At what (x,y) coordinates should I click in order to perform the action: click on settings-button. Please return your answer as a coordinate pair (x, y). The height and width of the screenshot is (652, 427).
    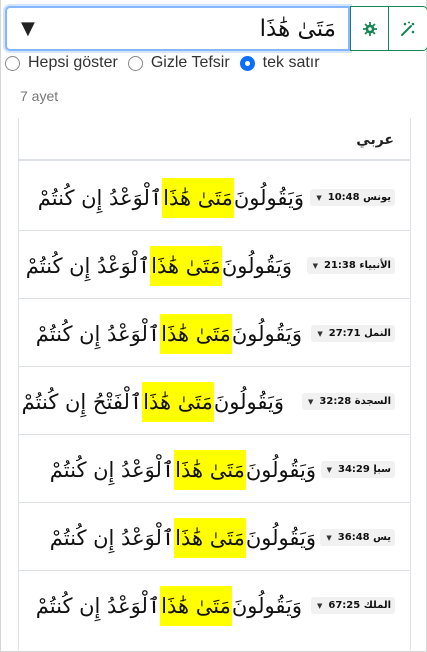
    Looking at the image, I should click on (369, 28).